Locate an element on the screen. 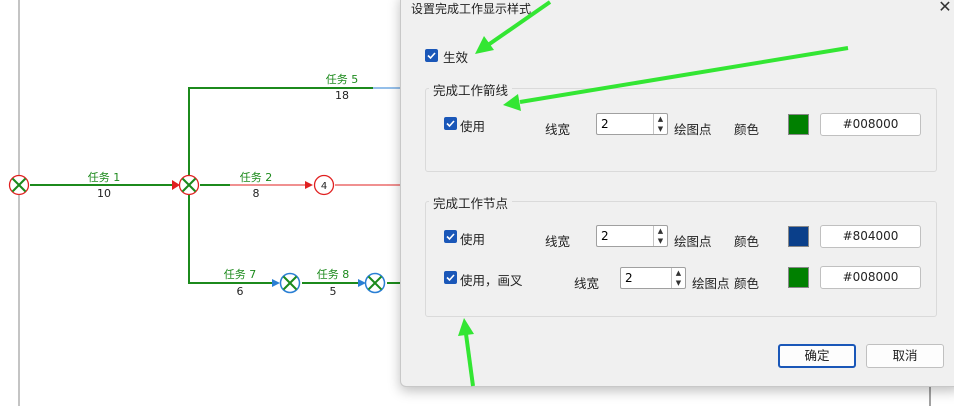 The height and width of the screenshot is (406, 954). node-task-7-end is located at coordinates (290, 283).